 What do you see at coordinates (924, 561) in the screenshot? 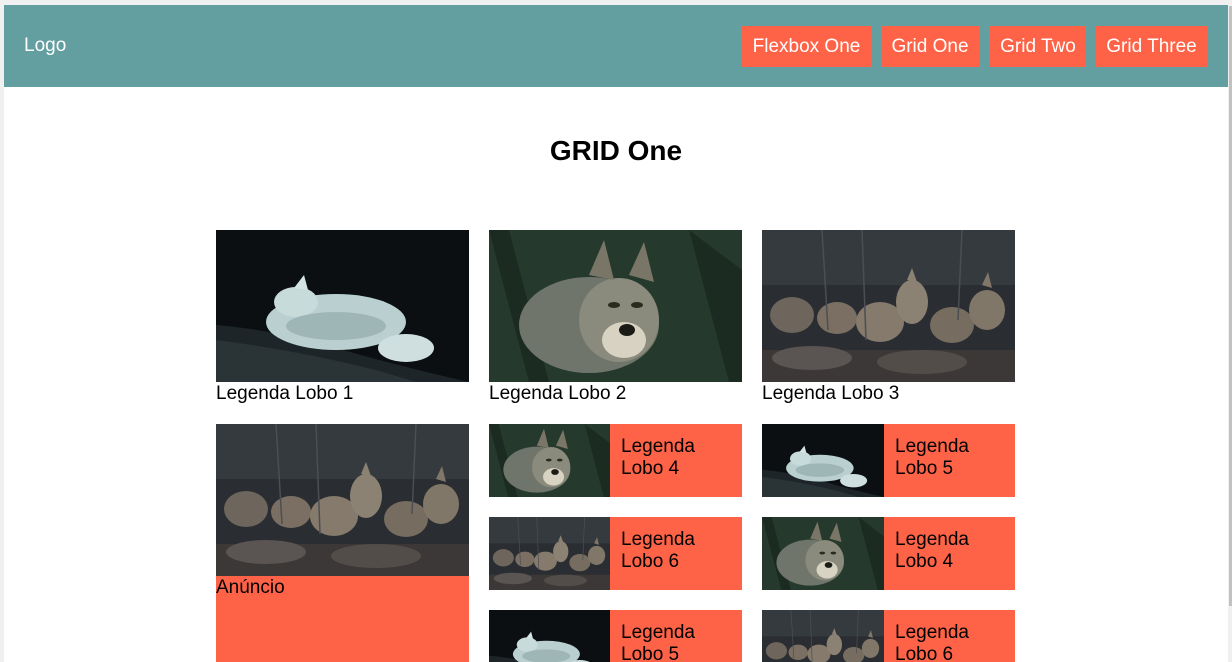
I see `tile-caption-4-line2: Lobo 4` at bounding box center [924, 561].